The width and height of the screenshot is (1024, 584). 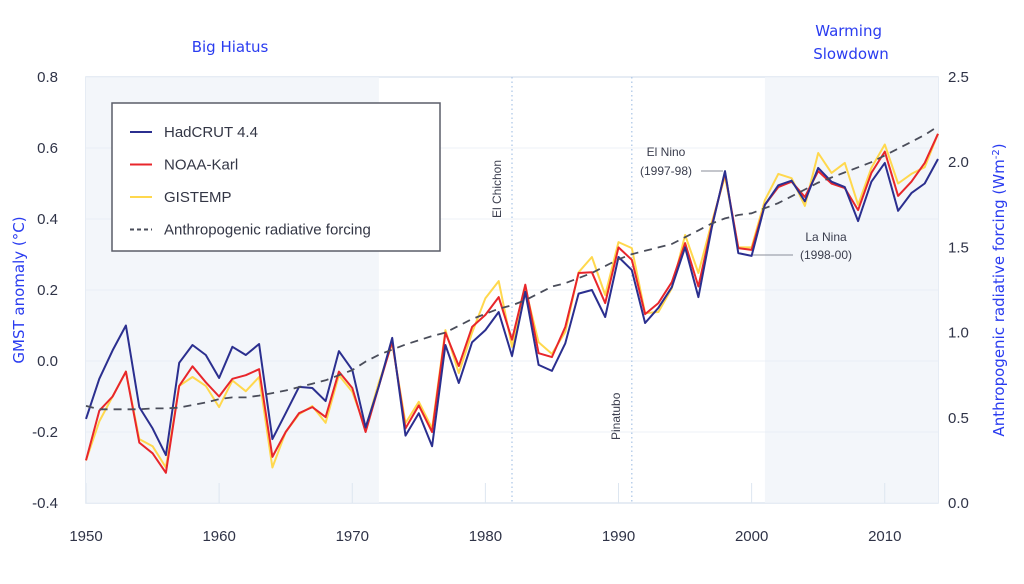 What do you see at coordinates (230, 47) in the screenshot?
I see `region-label-big-hiatus: Big Hiatus` at bounding box center [230, 47].